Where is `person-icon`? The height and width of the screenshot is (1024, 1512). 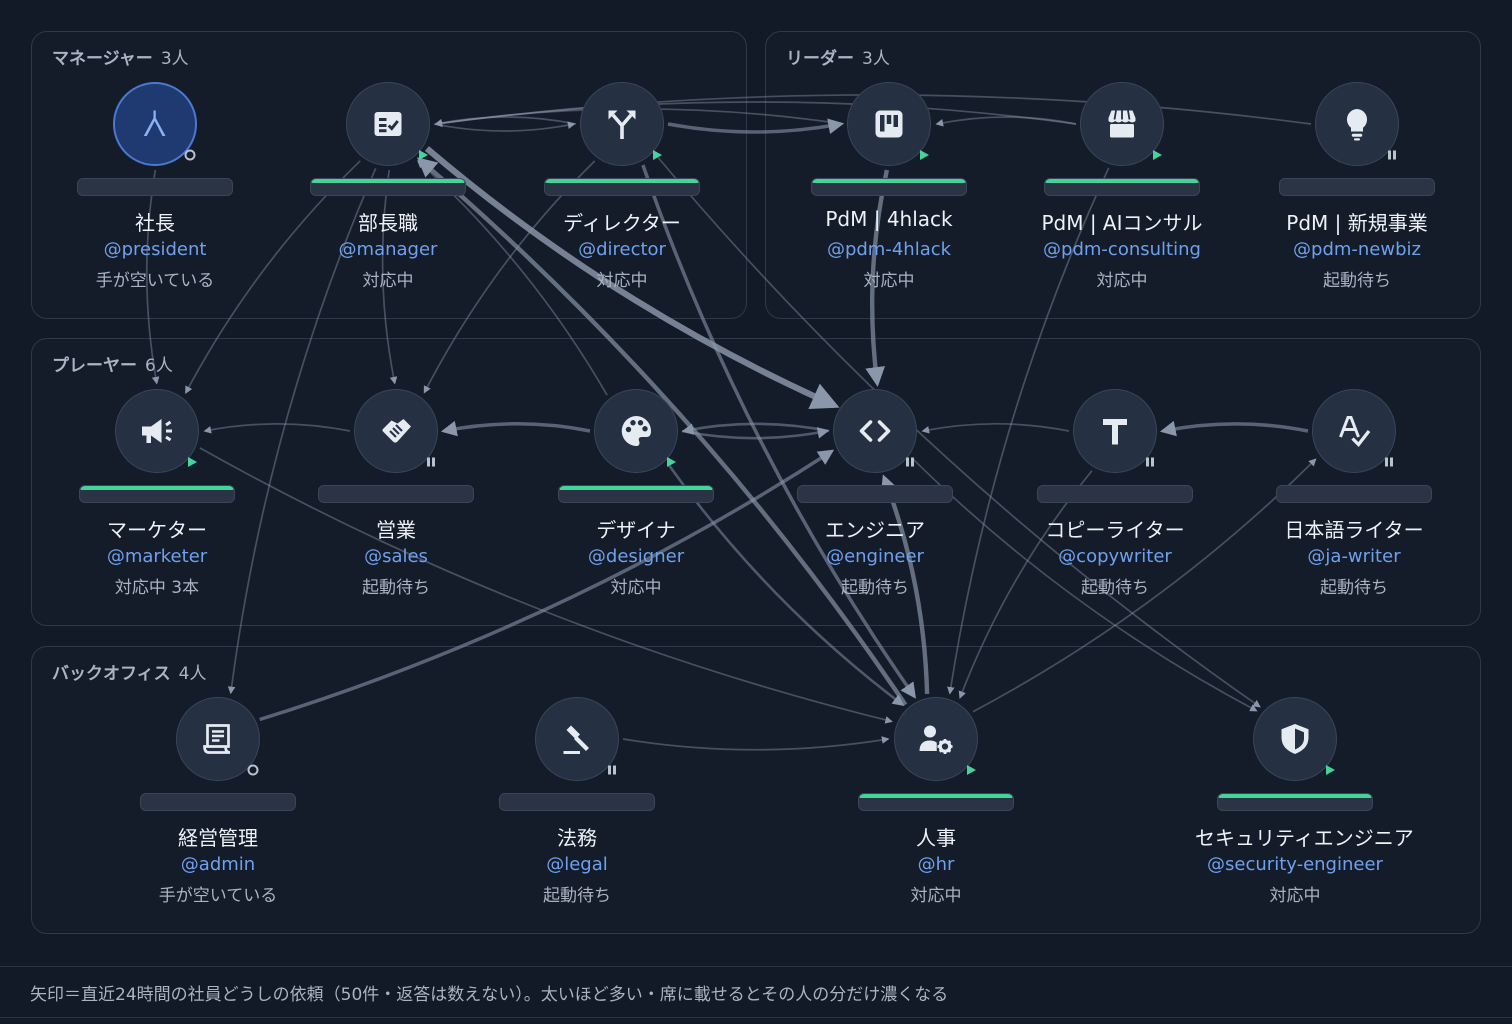 person-icon is located at coordinates (155, 124).